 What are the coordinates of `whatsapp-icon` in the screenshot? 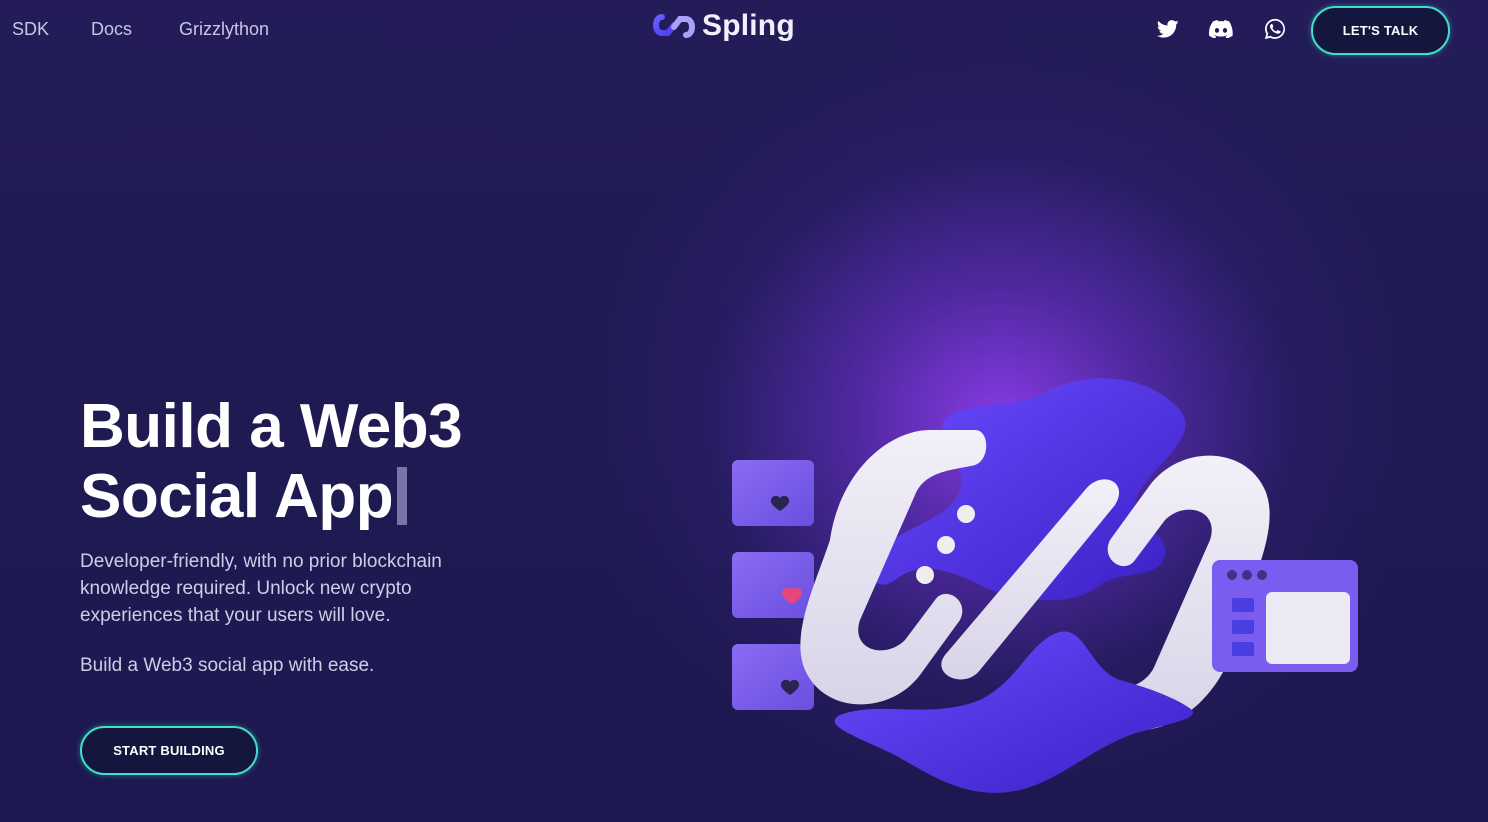 It's located at (1275, 29).